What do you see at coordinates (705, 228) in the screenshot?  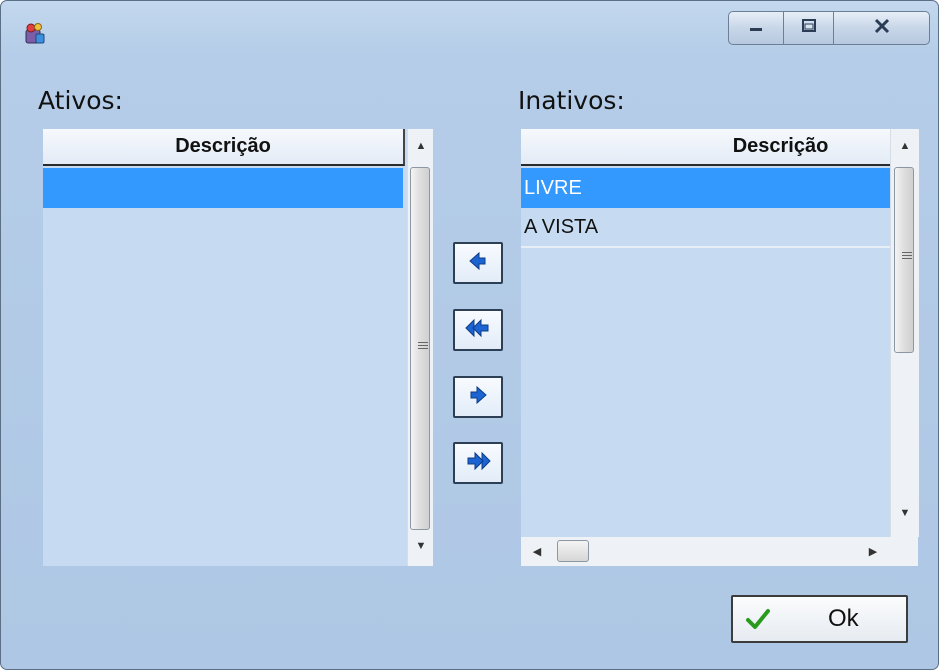 I see `inativos-row: A VISTA` at bounding box center [705, 228].